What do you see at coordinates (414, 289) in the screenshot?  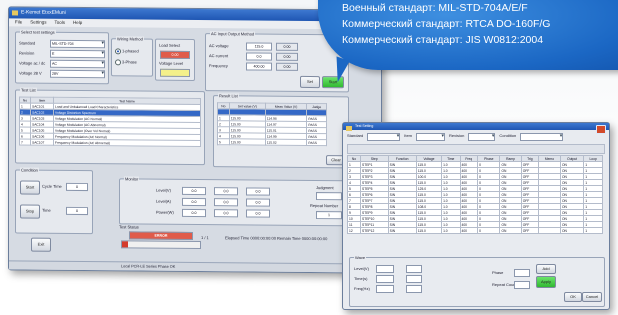 I see `wave-f2-field` at bounding box center [414, 289].